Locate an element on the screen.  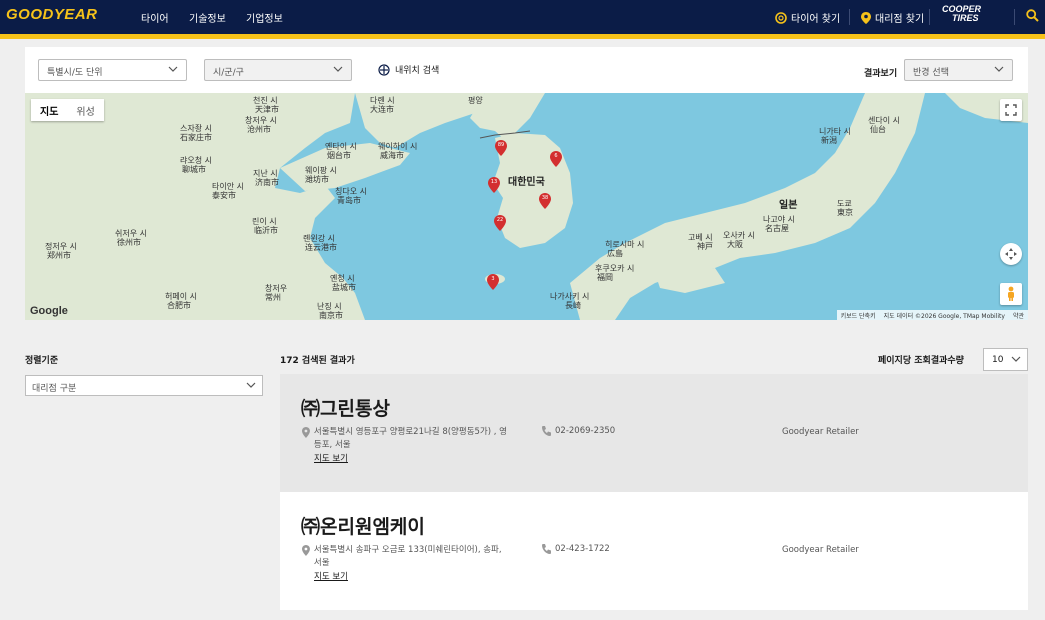
results-count: 172 검색된 결과가 is located at coordinates (317, 361).